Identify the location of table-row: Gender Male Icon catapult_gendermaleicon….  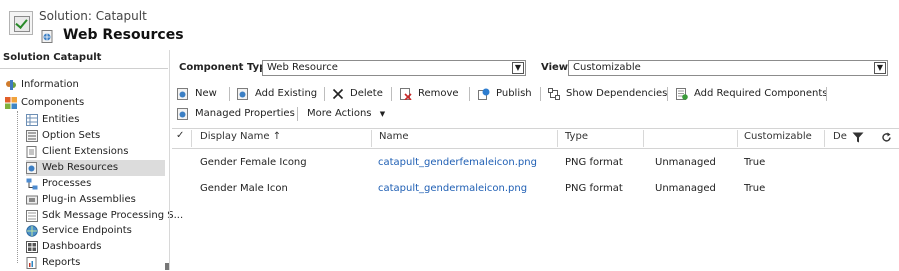
(535, 190).